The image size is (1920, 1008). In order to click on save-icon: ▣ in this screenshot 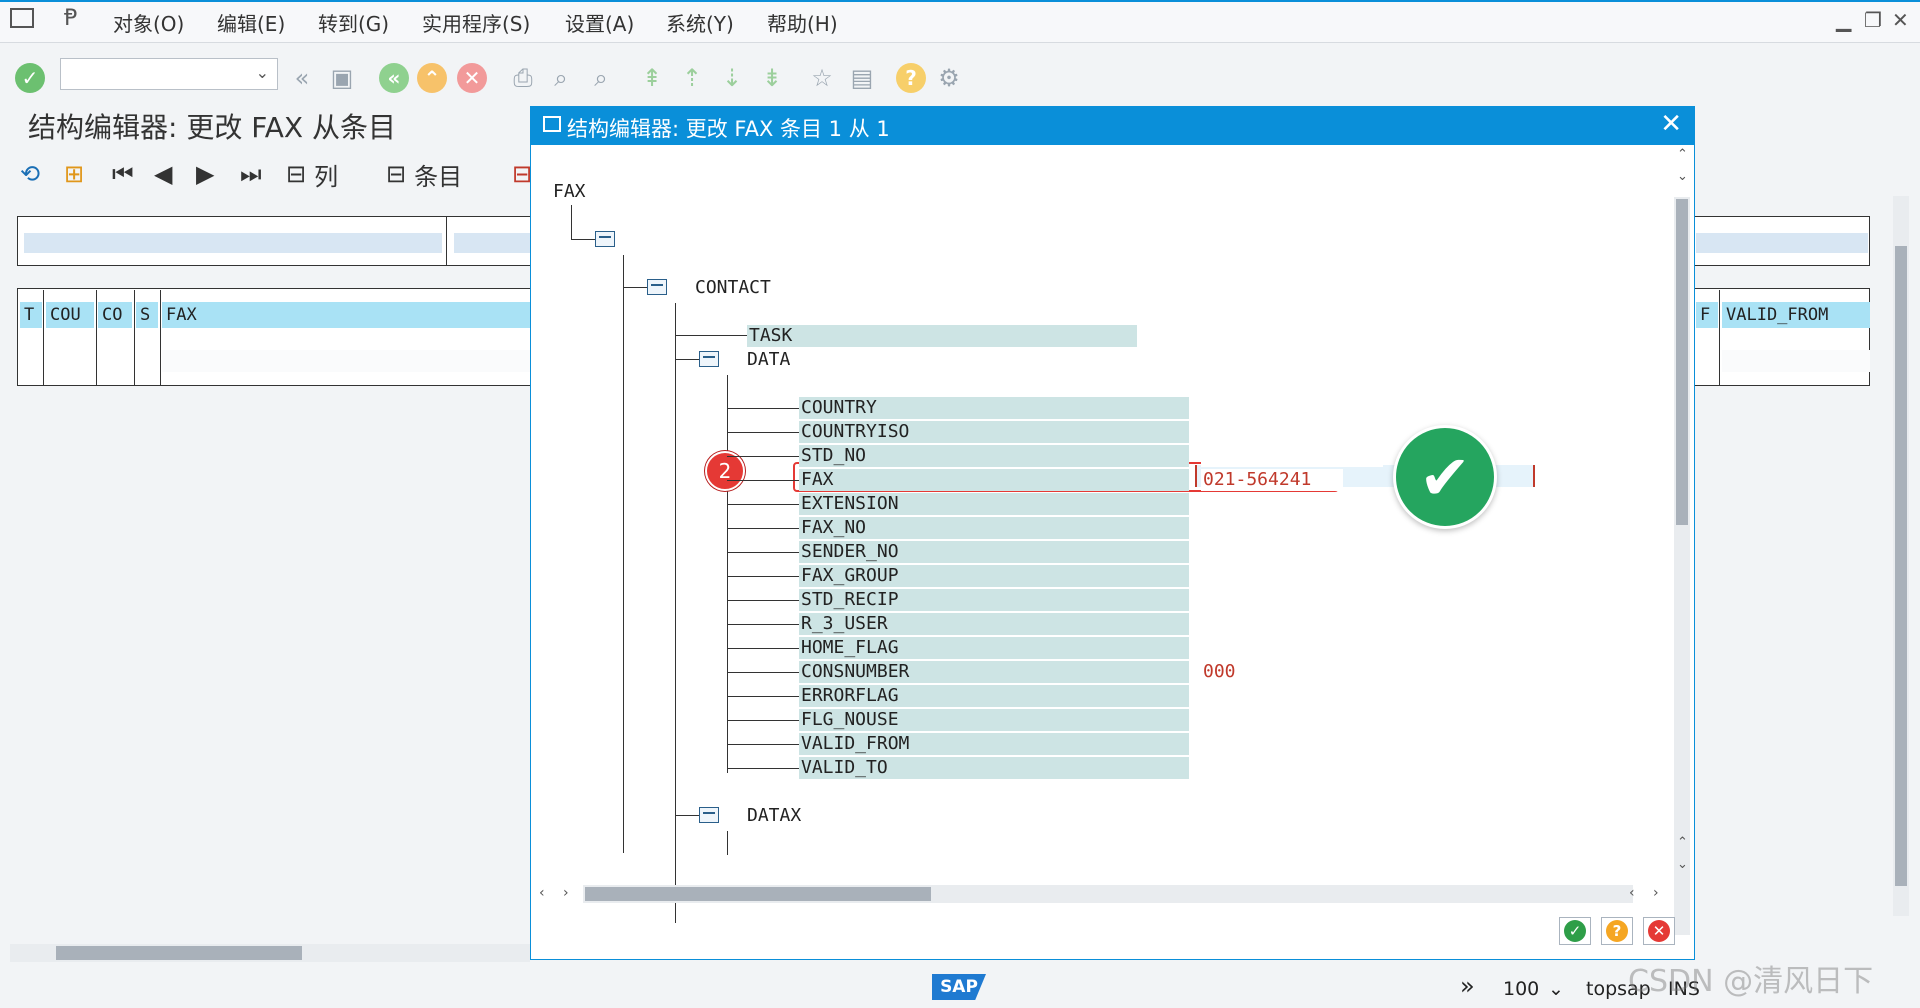, I will do `click(342, 78)`.